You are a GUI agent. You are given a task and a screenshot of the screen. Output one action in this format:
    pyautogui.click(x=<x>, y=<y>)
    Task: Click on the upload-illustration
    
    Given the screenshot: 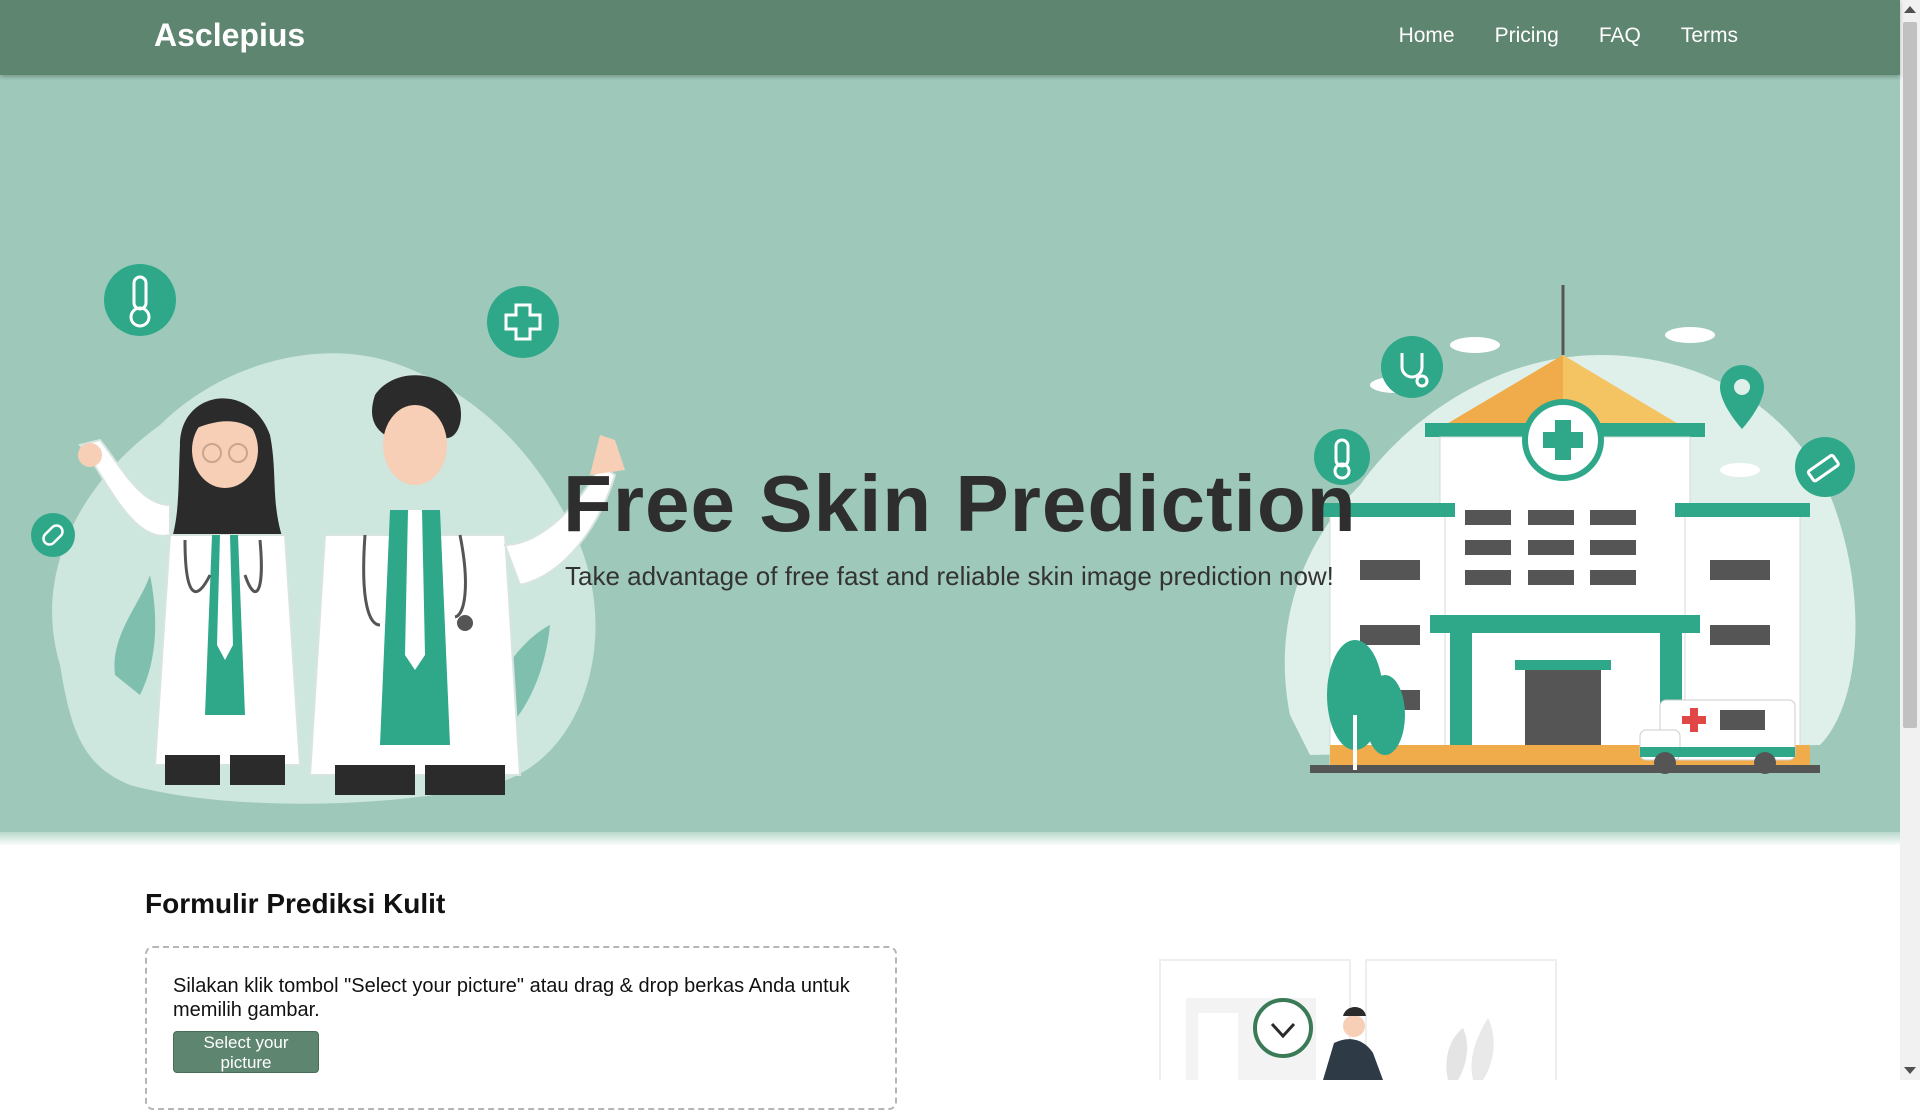 What is the action you would take?
    pyautogui.click(x=1358, y=1019)
    